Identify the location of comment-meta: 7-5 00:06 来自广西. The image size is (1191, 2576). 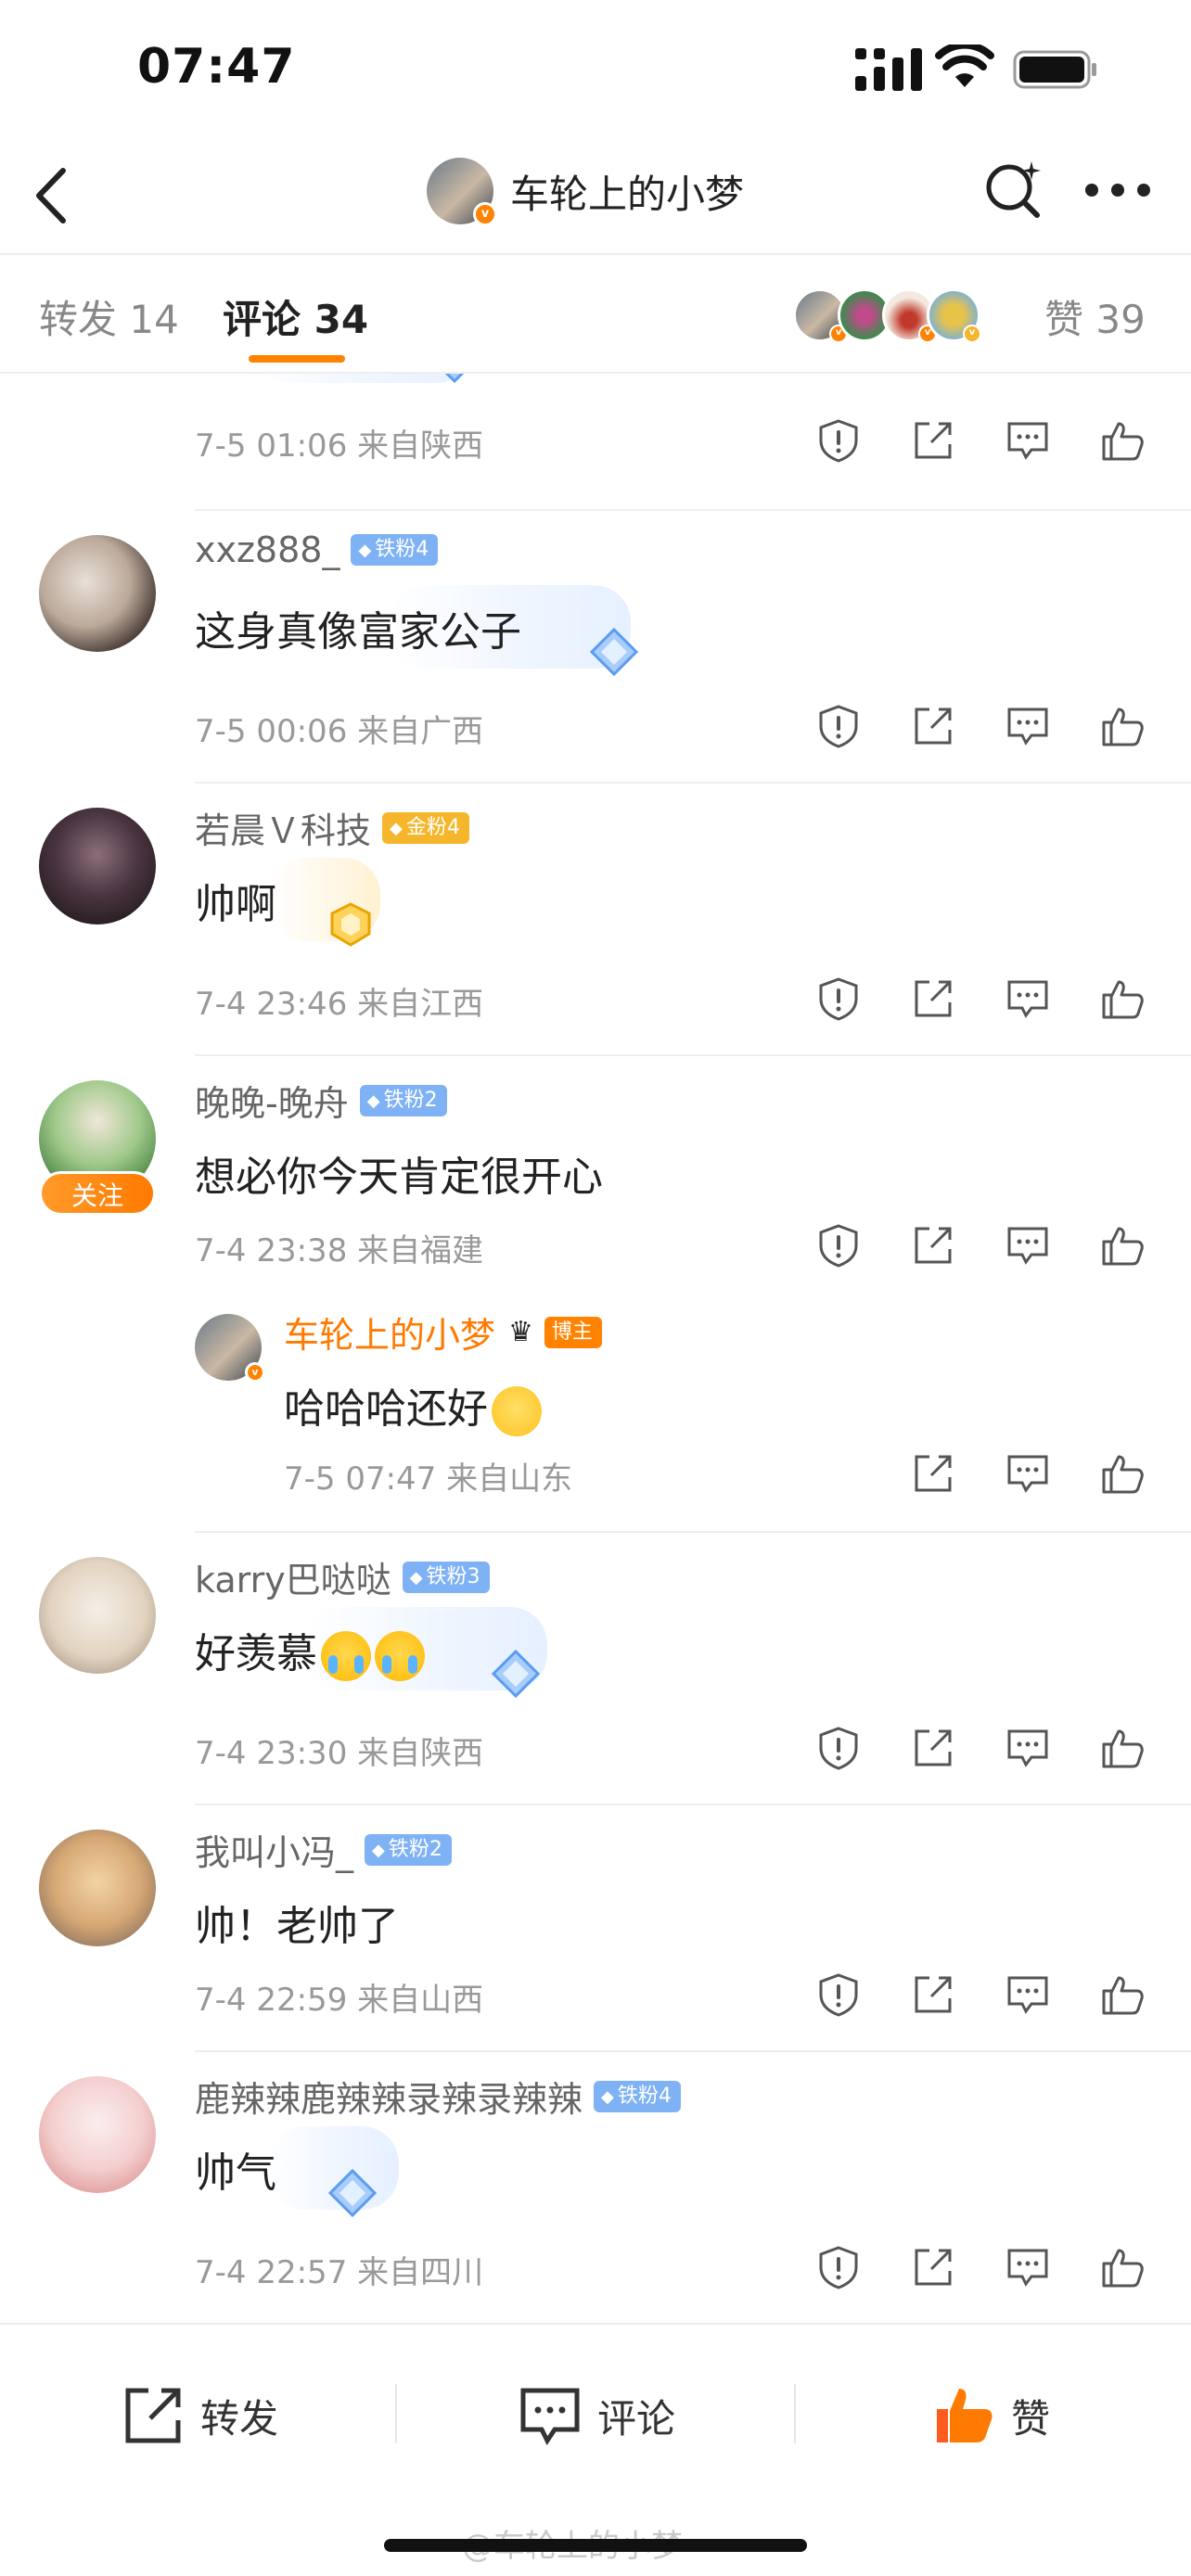
(339, 732).